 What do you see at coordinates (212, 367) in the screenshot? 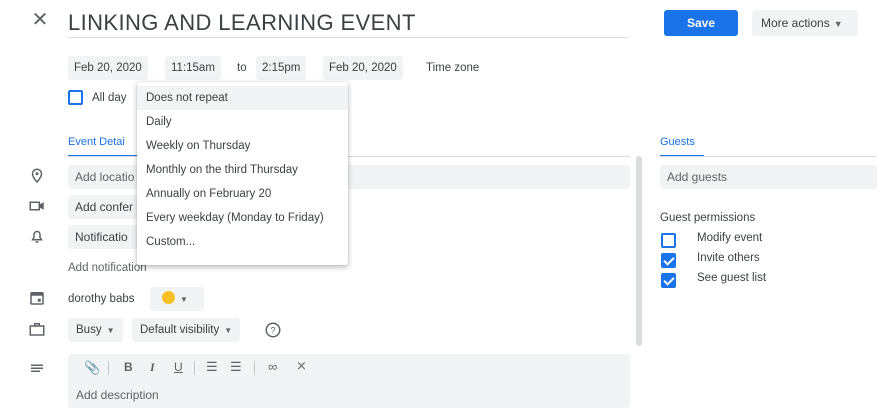
I see `numbered-list-icon: ☰` at bounding box center [212, 367].